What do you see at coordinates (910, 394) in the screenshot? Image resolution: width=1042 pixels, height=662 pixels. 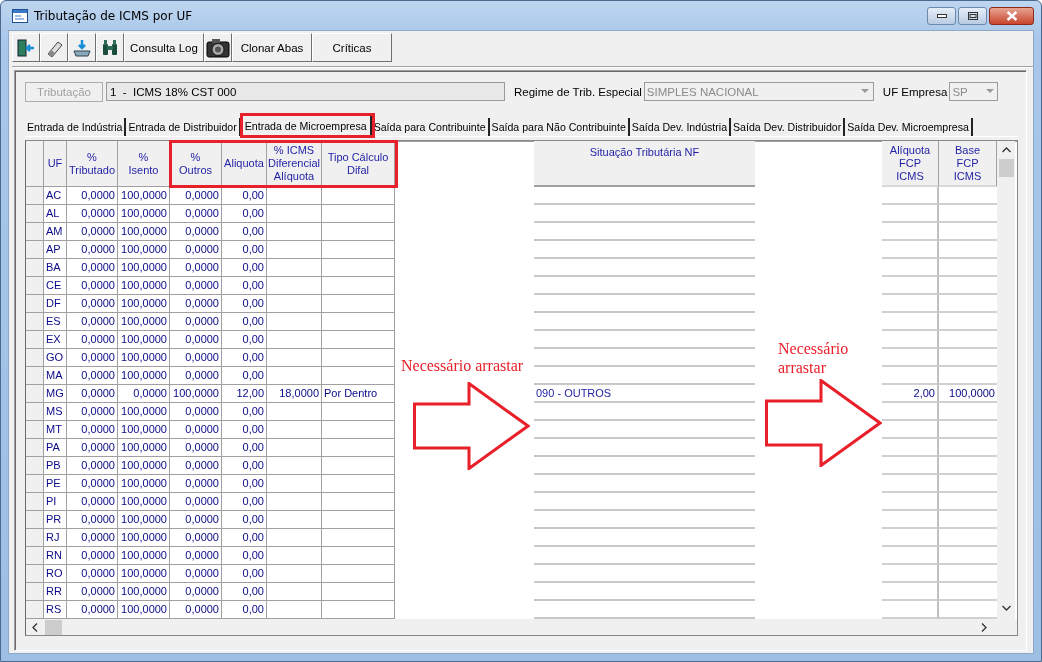 I see `table-cell: 2,00` at bounding box center [910, 394].